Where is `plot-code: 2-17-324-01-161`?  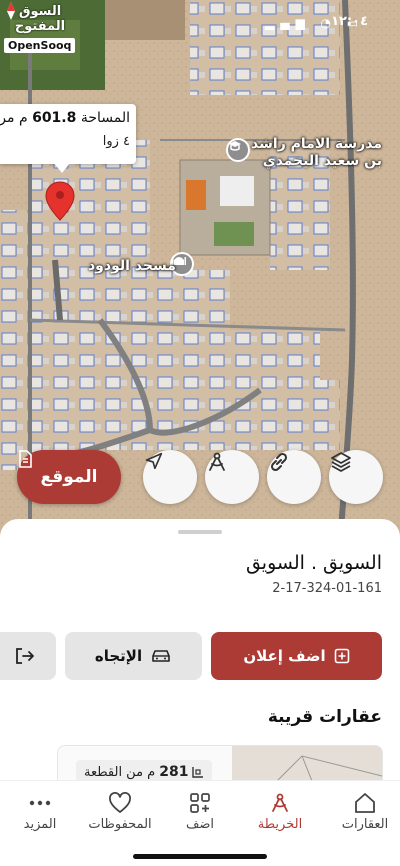
plot-code: 2-17-324-01-161 is located at coordinates (327, 588).